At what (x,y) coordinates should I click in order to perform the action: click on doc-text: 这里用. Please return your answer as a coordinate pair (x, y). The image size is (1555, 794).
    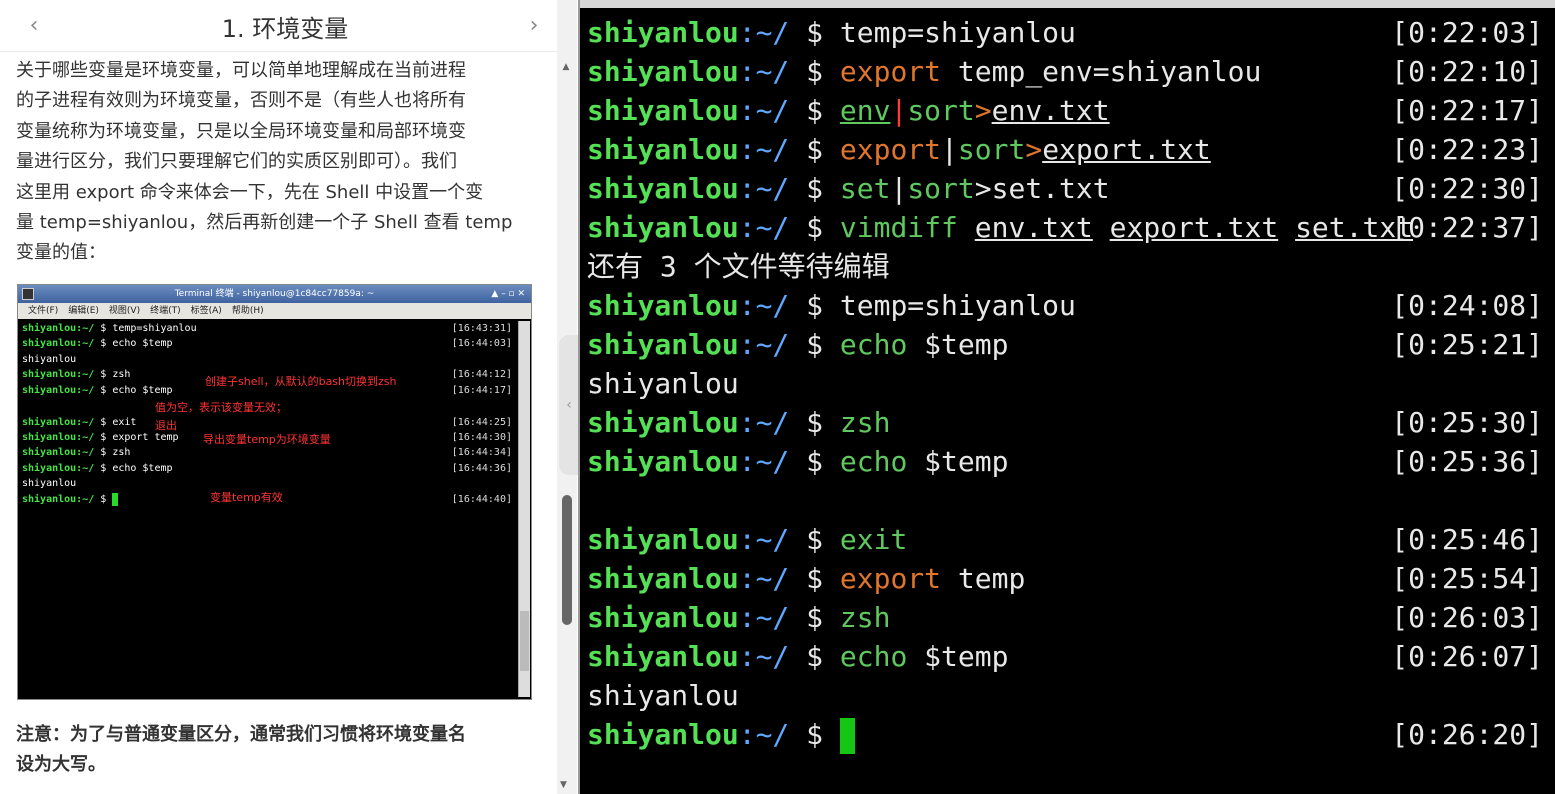
    Looking at the image, I should click on (46, 192).